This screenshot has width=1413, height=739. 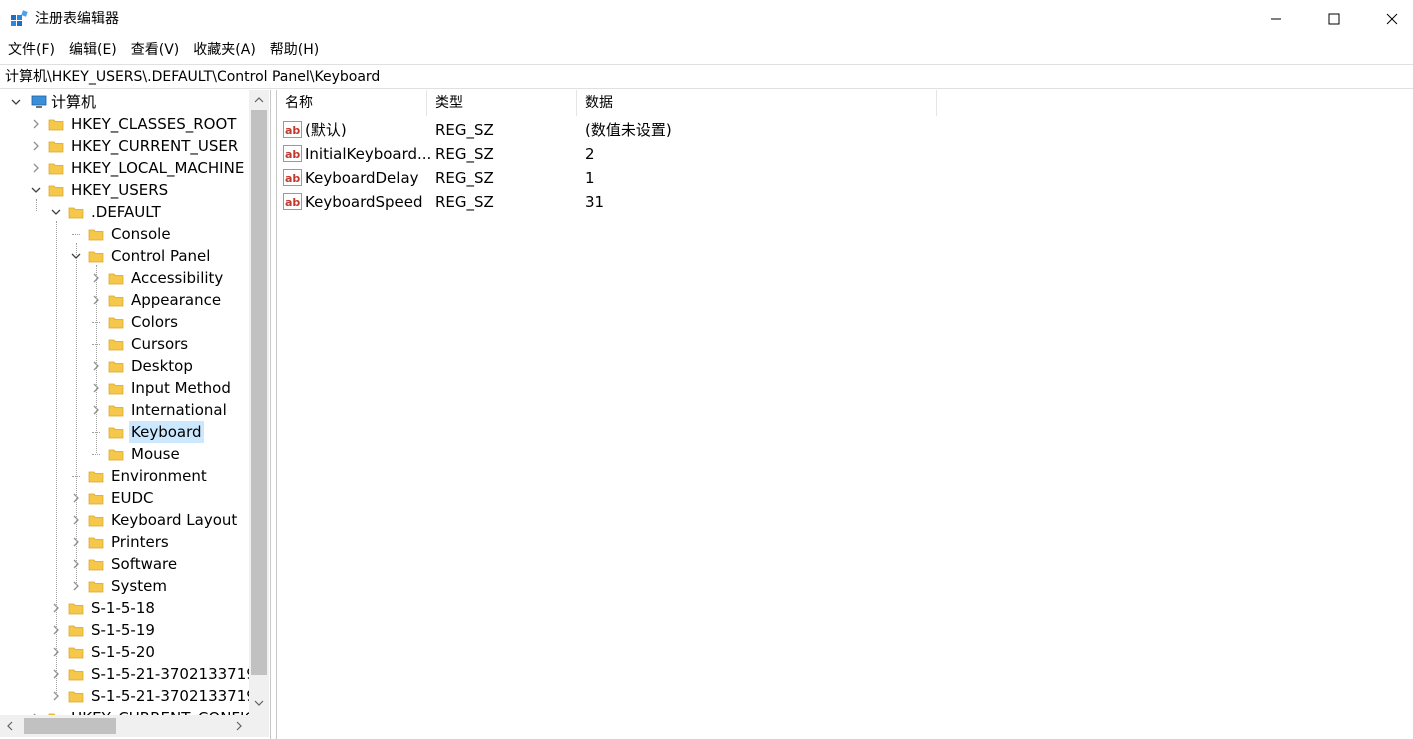 I want to click on tree-horizontal-scrollbar, so click(x=134, y=726).